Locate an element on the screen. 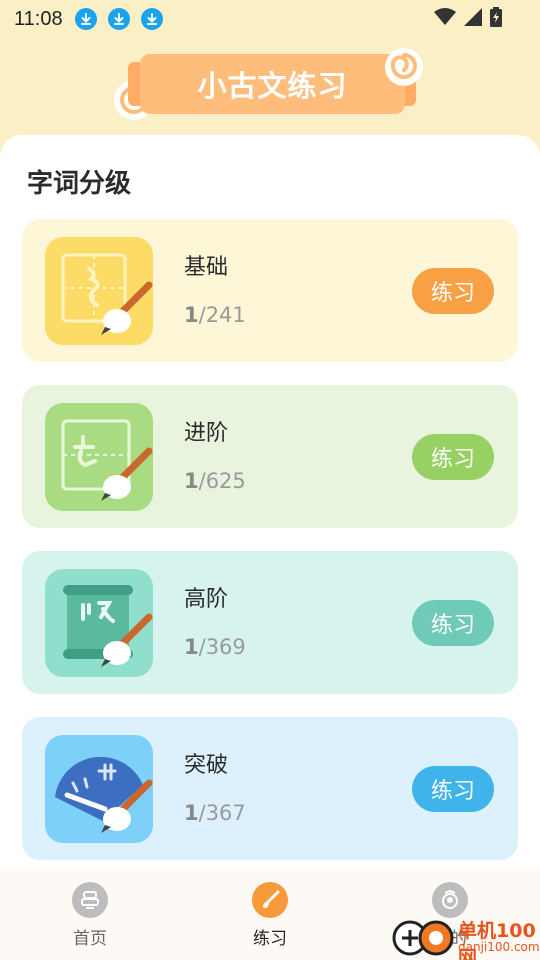  header: 小古文练习 is located at coordinates (270, 93).